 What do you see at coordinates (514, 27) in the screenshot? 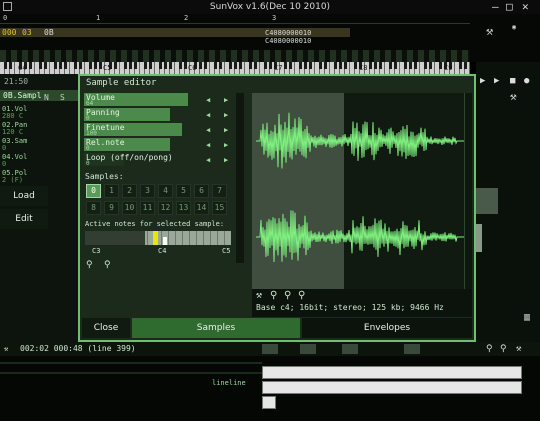
I see `rec-icon: ◉` at bounding box center [514, 27].